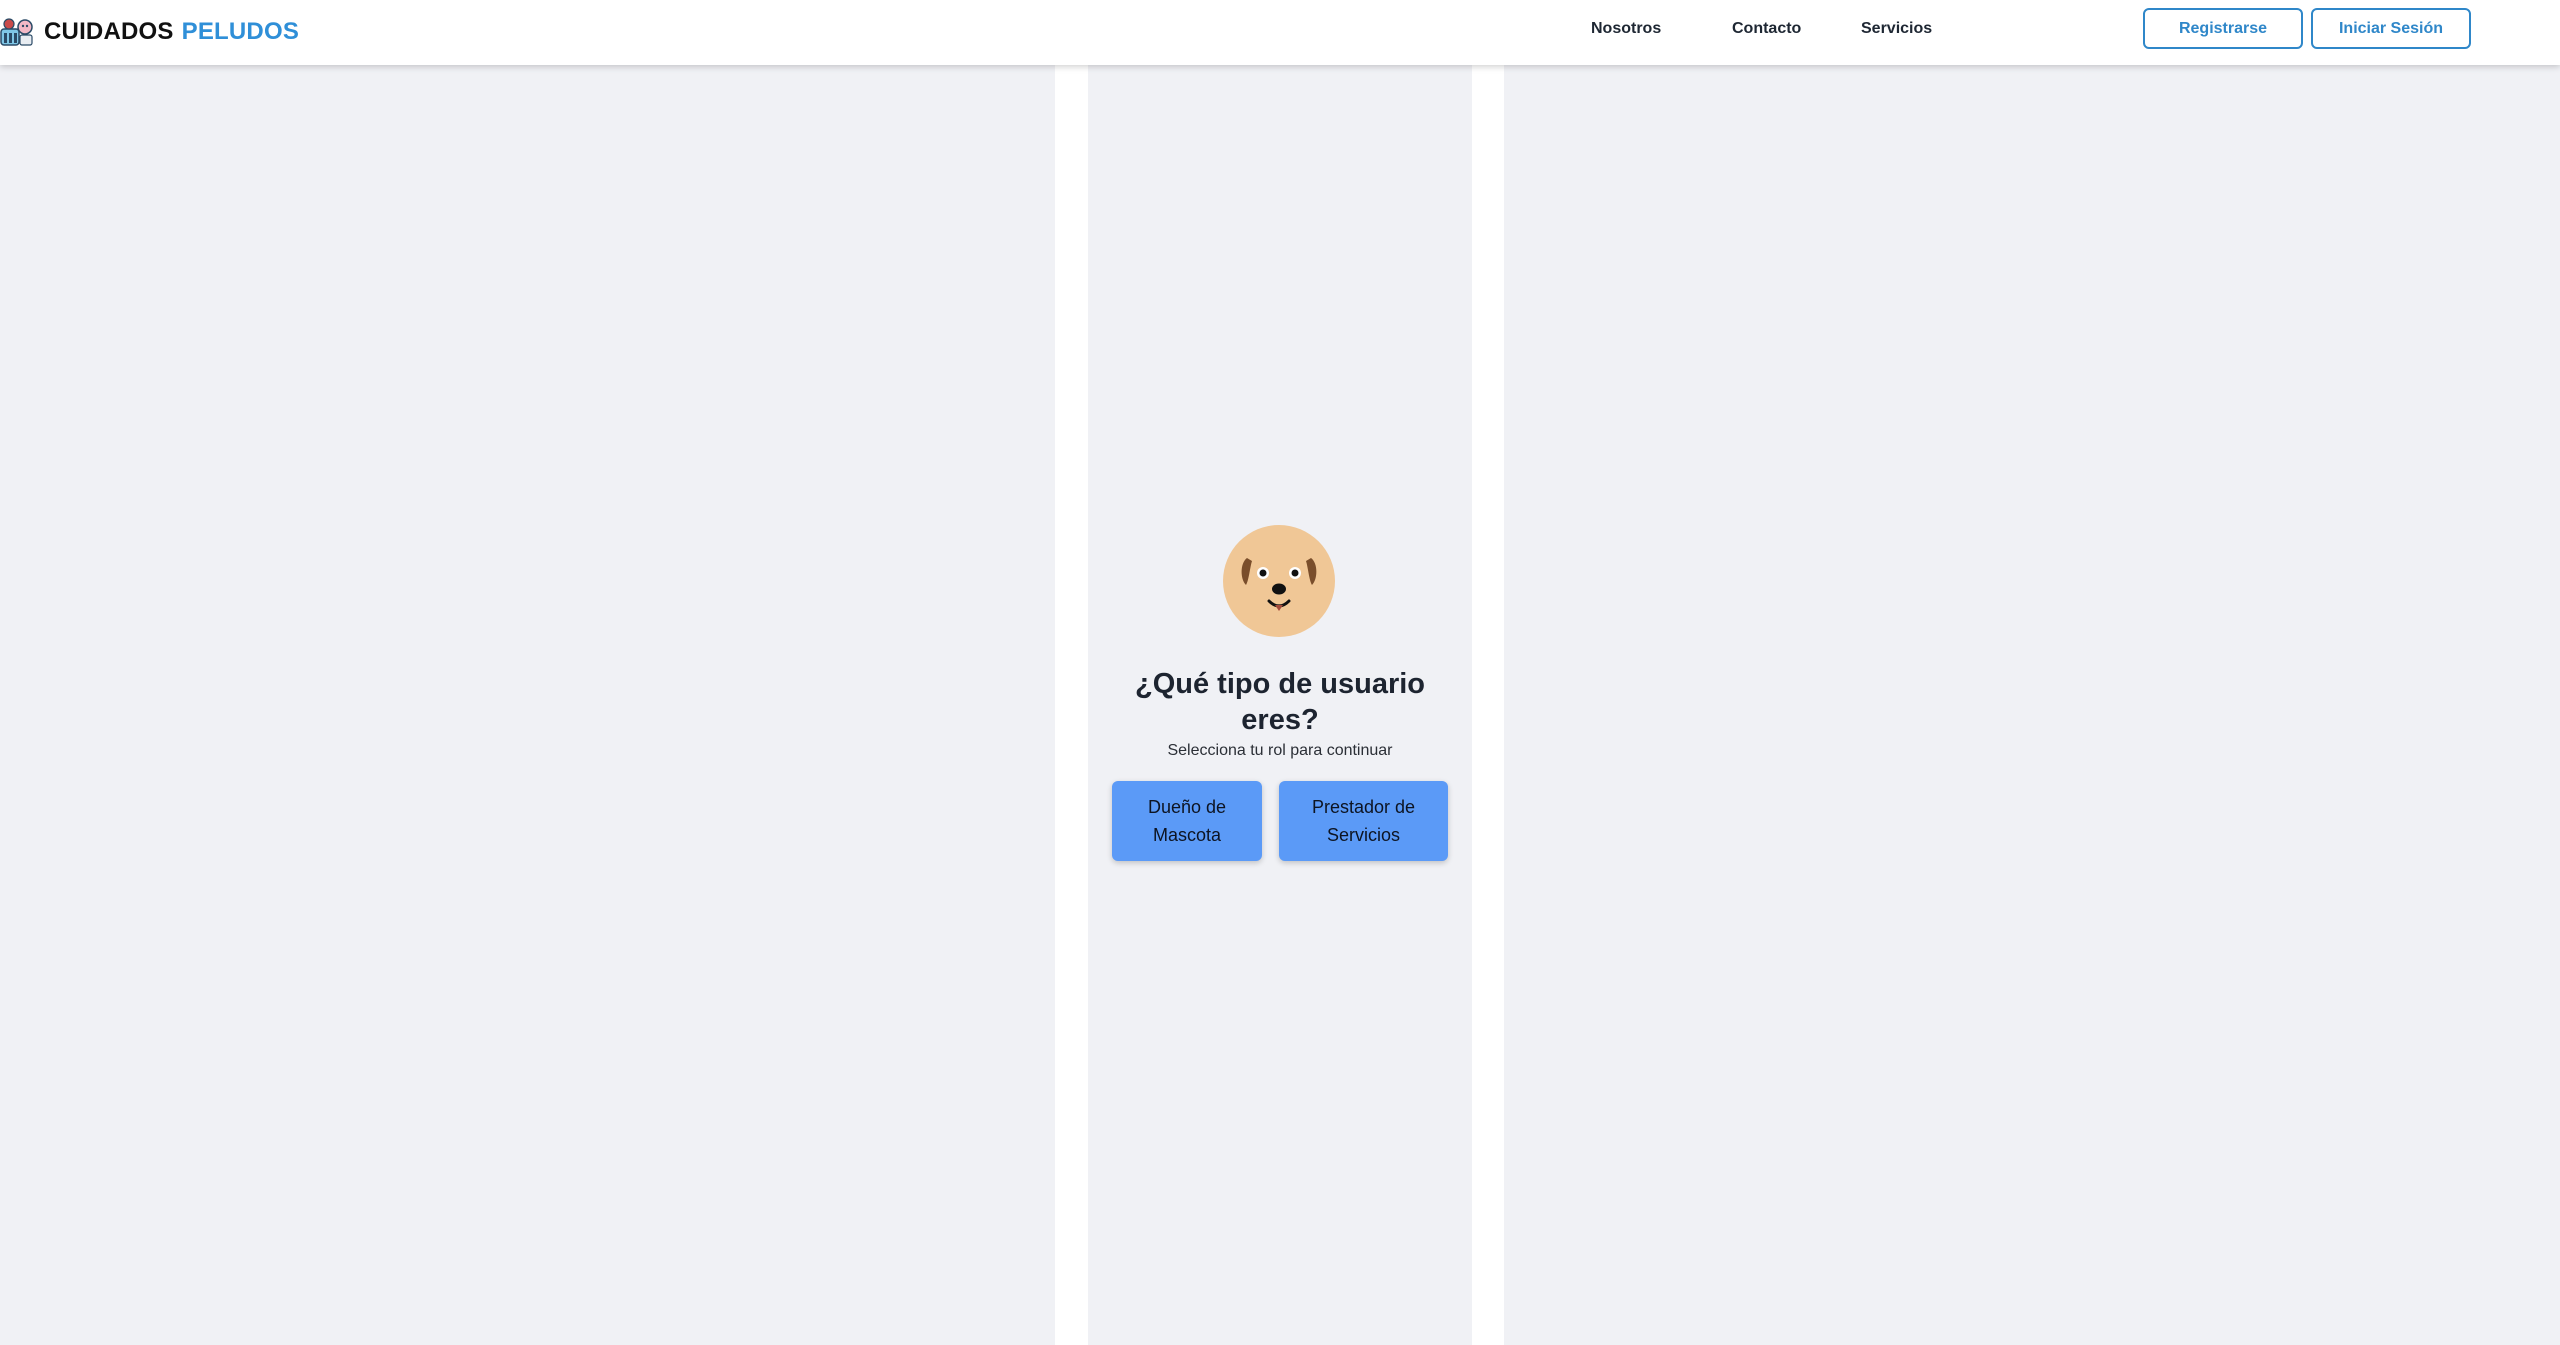 Image resolution: width=2560 pixels, height=1345 pixels. I want to click on brand: CUIDADOS PELUDOS, so click(149, 32).